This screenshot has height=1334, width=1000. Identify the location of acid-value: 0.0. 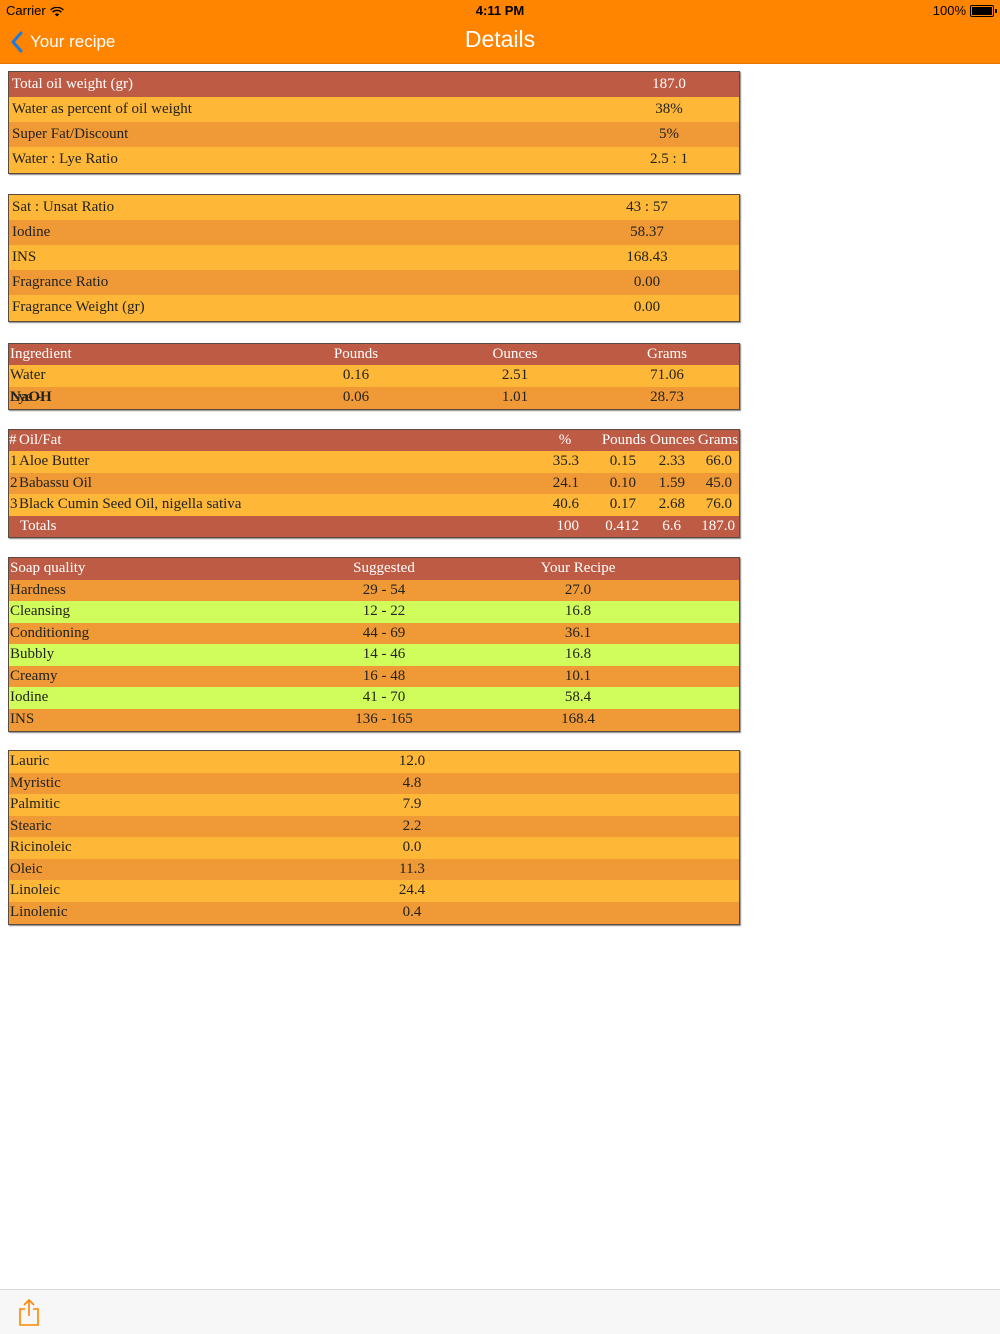
(412, 847).